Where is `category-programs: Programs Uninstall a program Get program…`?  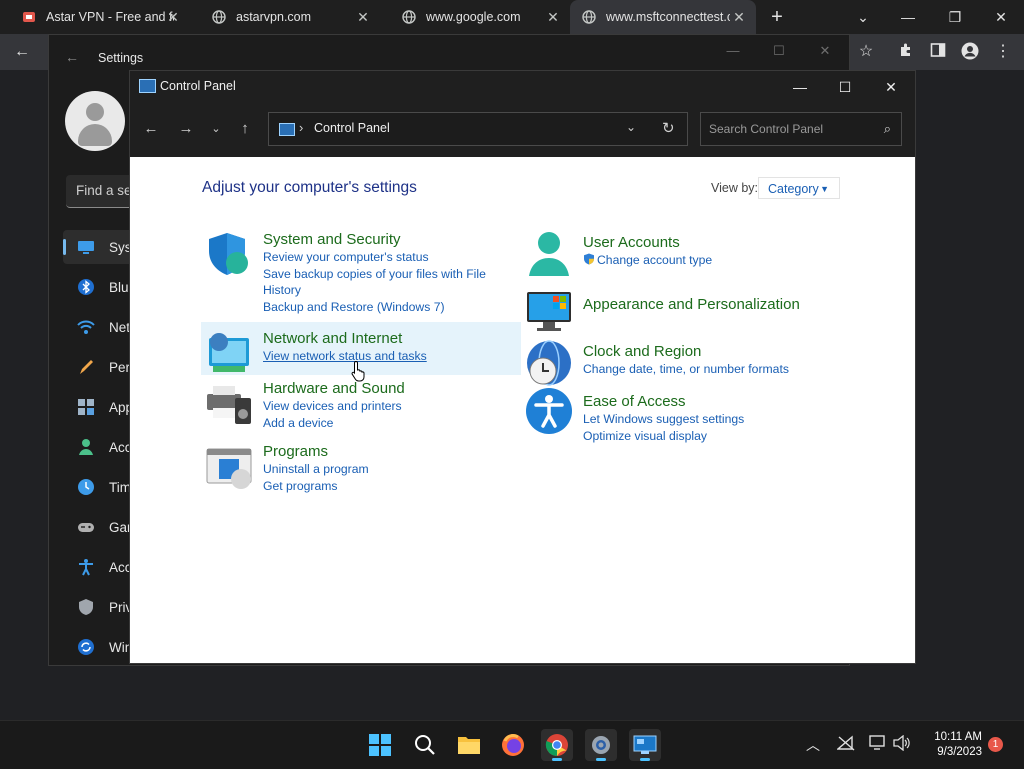
category-programs: Programs Uninstall a program Get program… is located at coordinates (287, 469).